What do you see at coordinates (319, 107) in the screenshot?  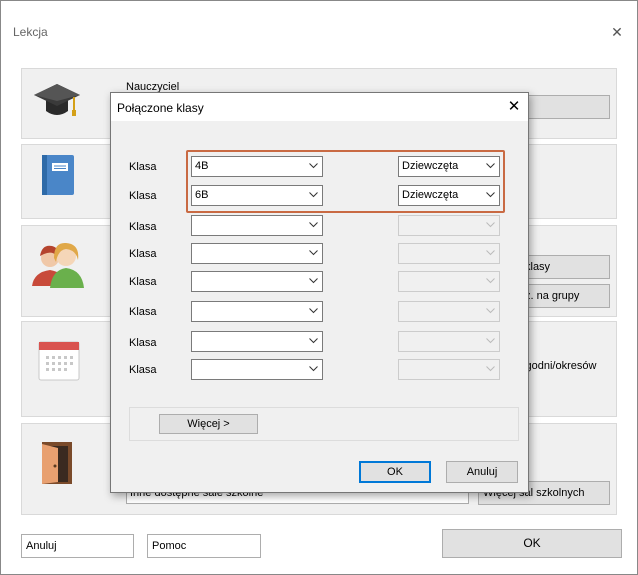 I see `dialog-titlebar: Połączone klasy ✕` at bounding box center [319, 107].